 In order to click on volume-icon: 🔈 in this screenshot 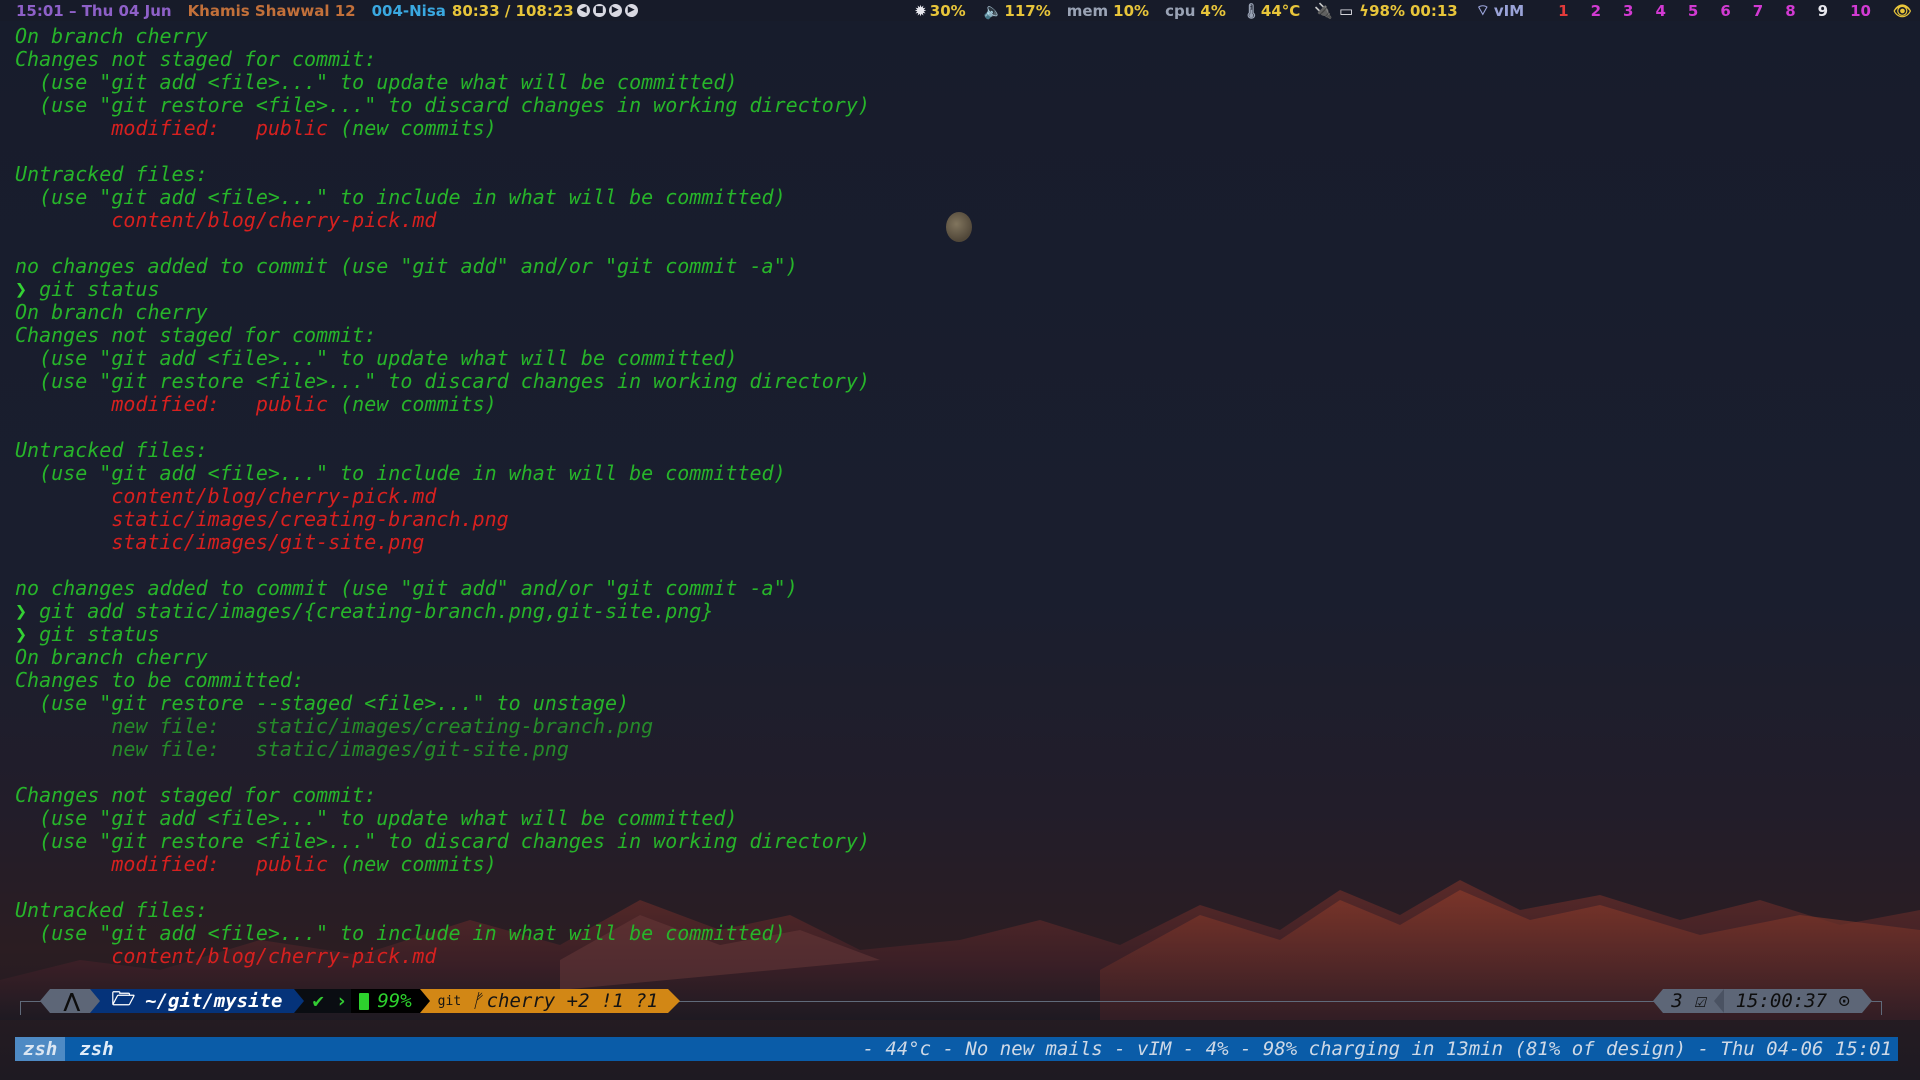, I will do `click(993, 11)`.